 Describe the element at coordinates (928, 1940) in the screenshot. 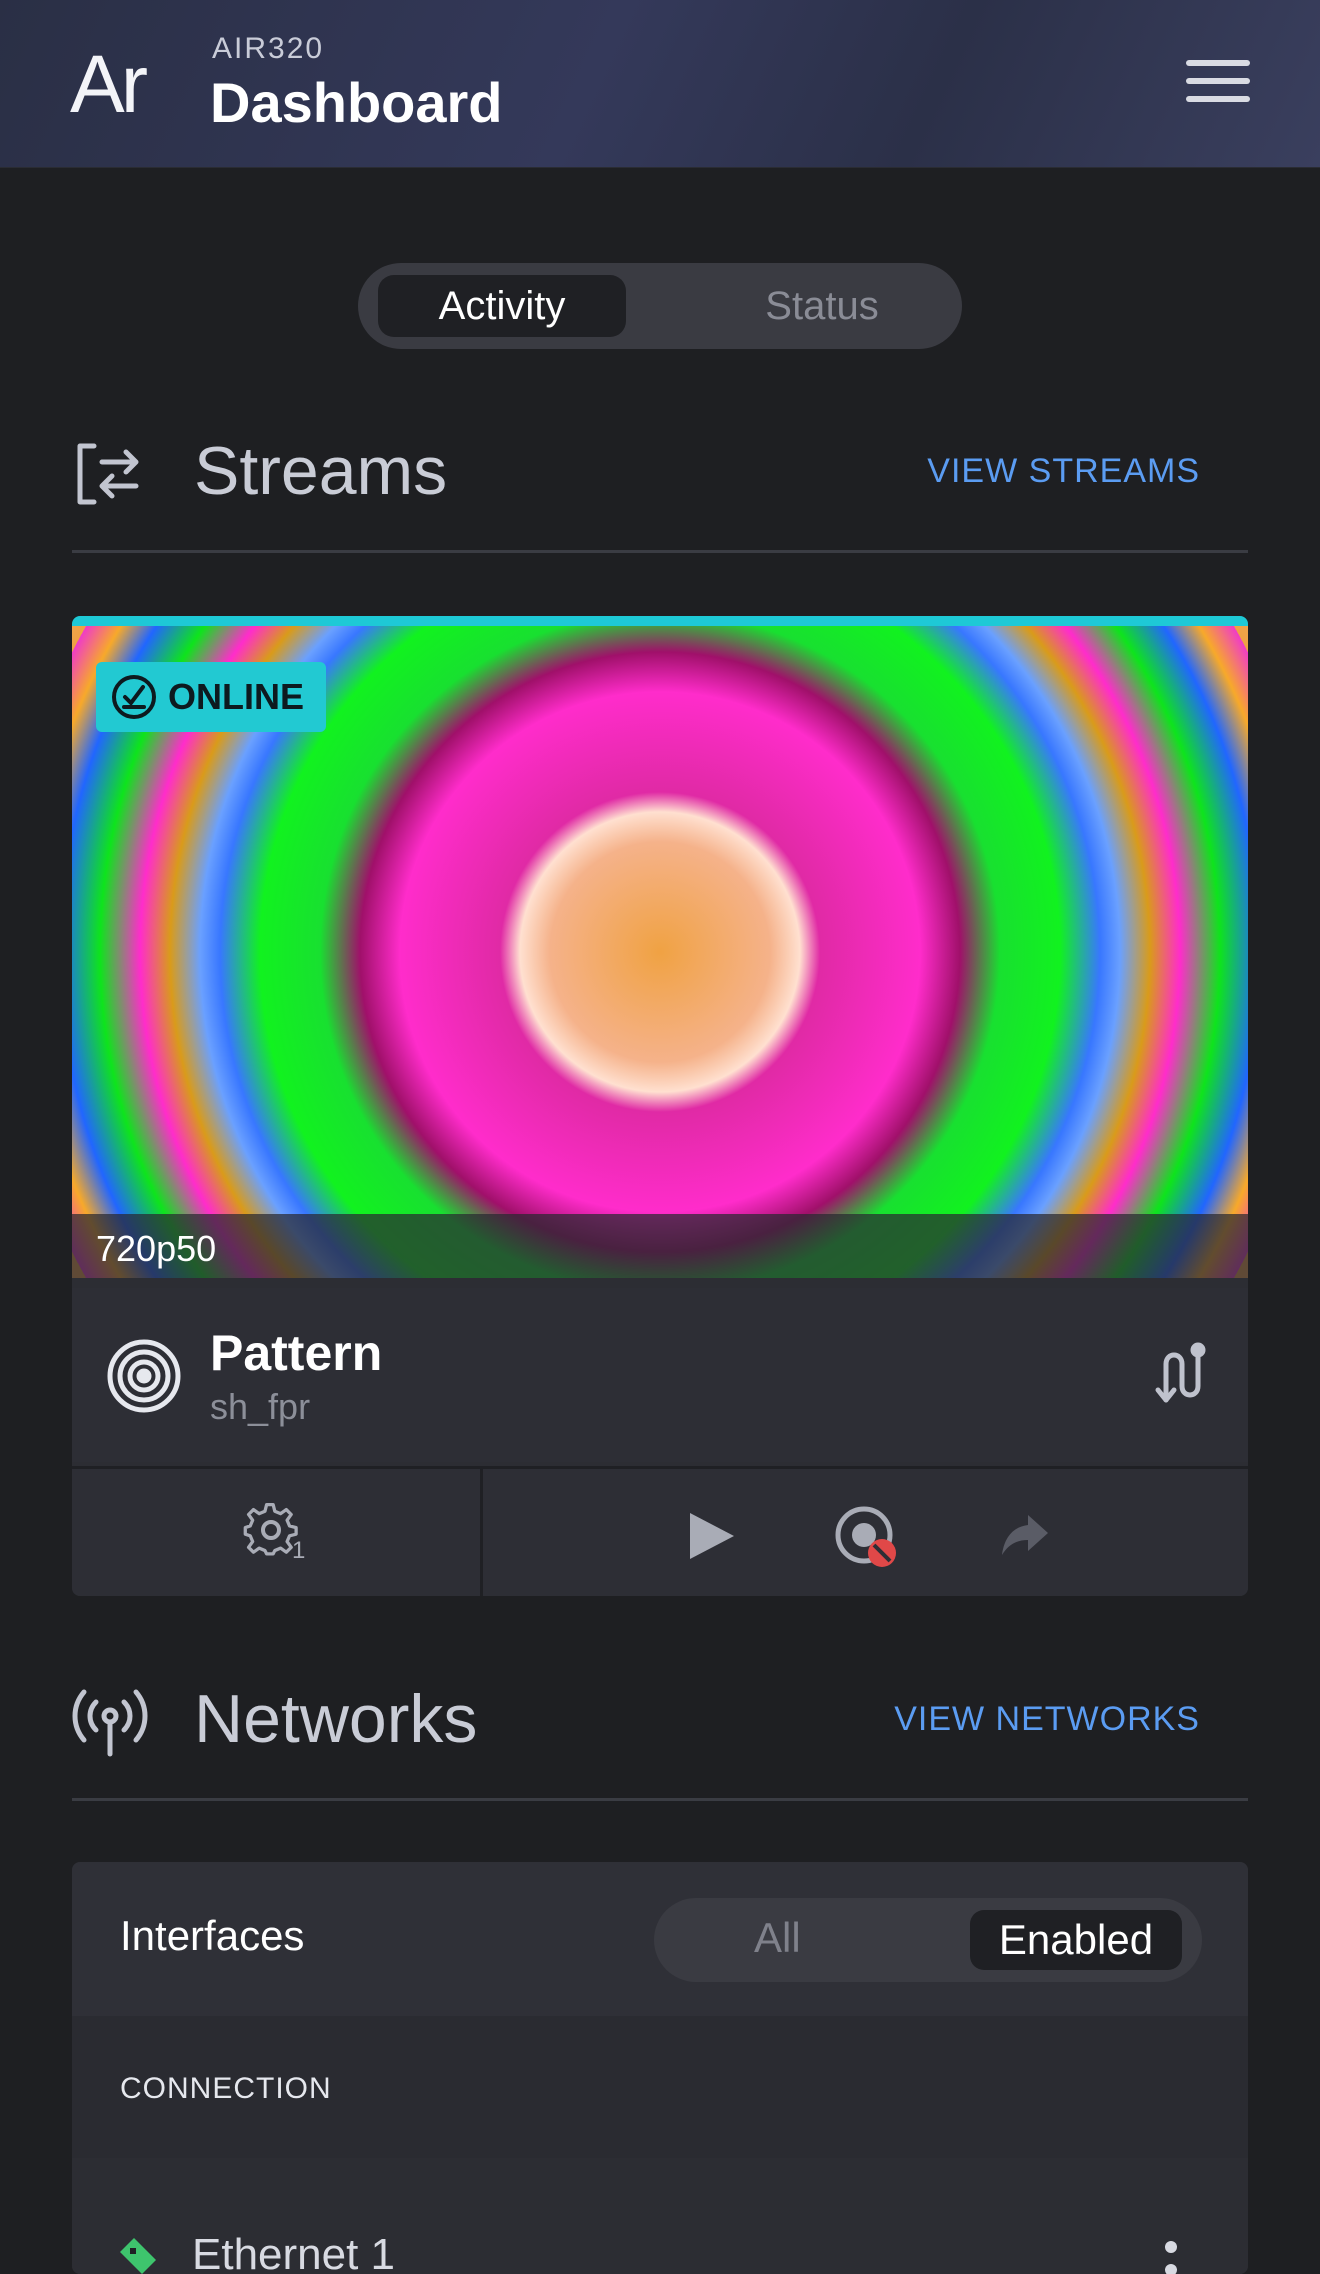

I see `interfaces-filter: All Enabled` at that location.